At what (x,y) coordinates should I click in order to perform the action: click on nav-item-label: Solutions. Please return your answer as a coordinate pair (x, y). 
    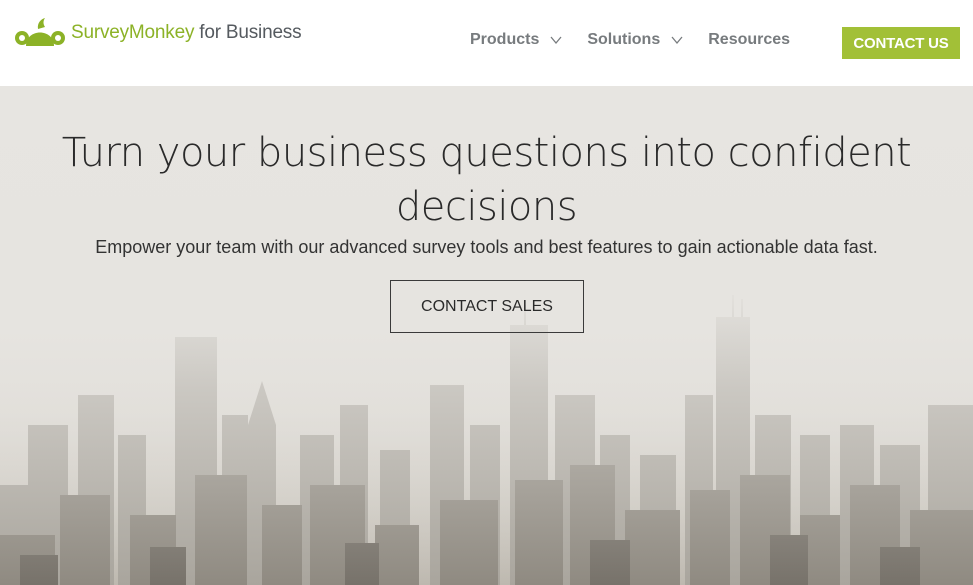
    Looking at the image, I should click on (624, 39).